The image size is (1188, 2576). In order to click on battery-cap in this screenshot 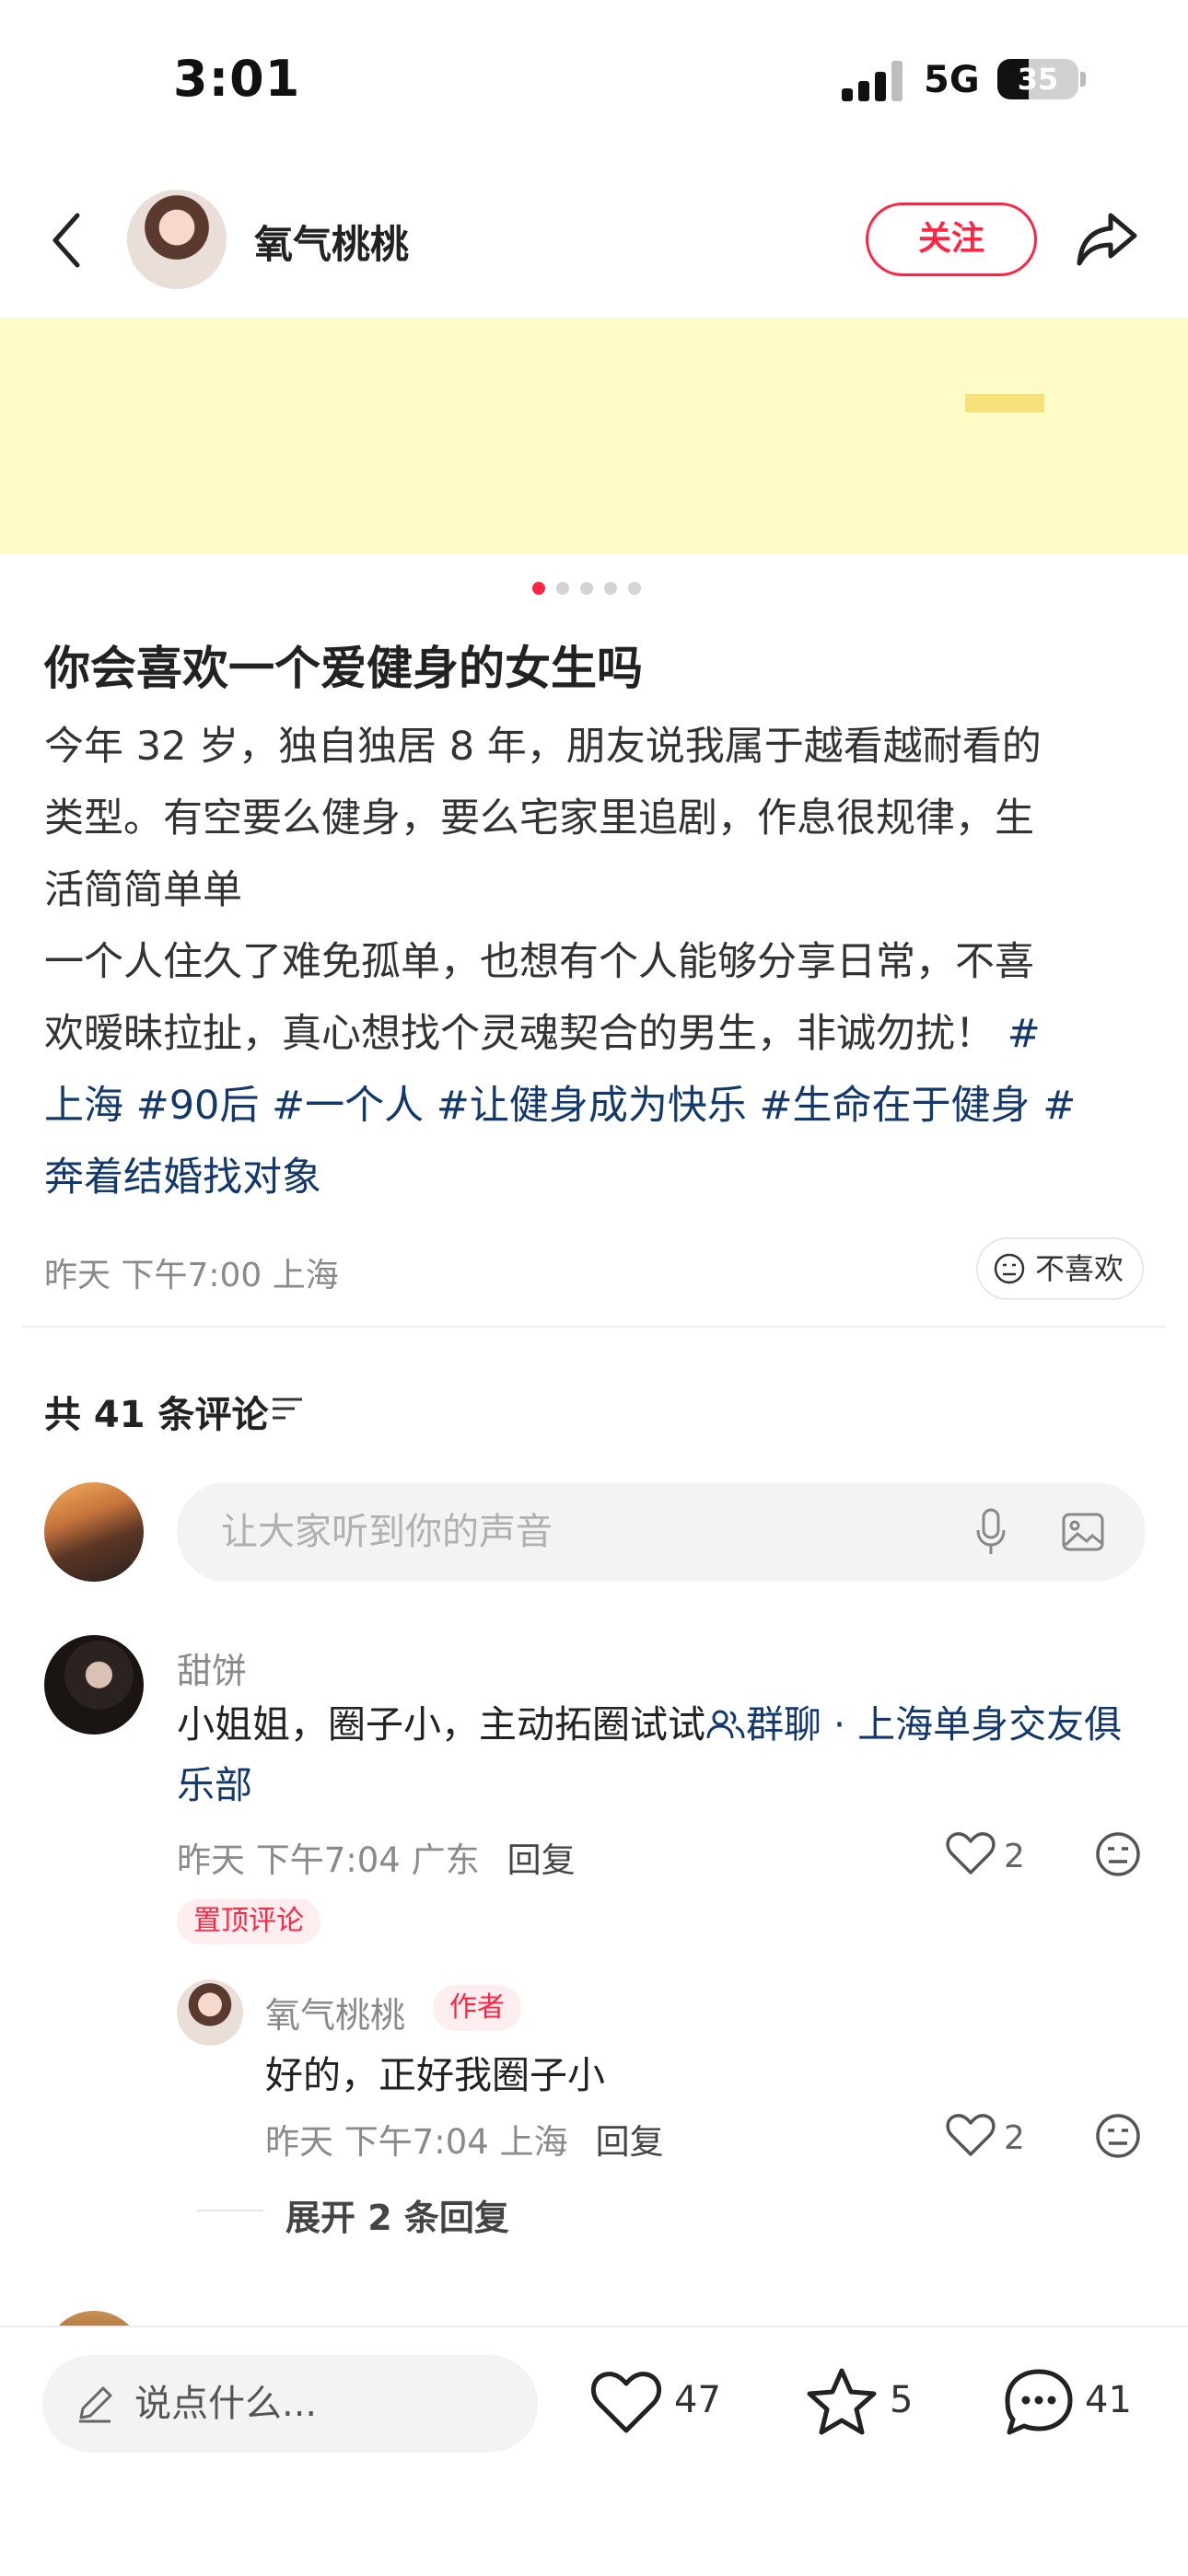, I will do `click(1083, 79)`.